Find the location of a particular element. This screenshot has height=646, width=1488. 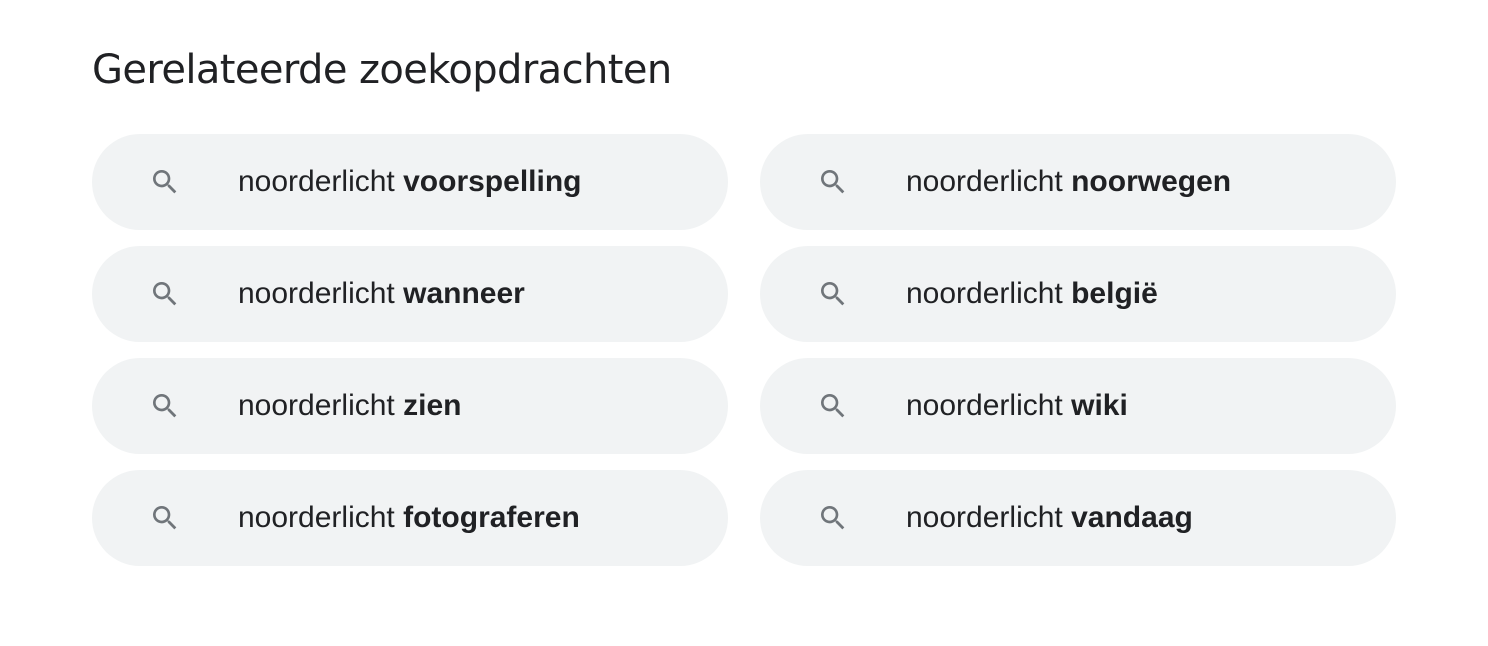

related-search-label: noorderlicht vandaag is located at coordinates (1049, 518).